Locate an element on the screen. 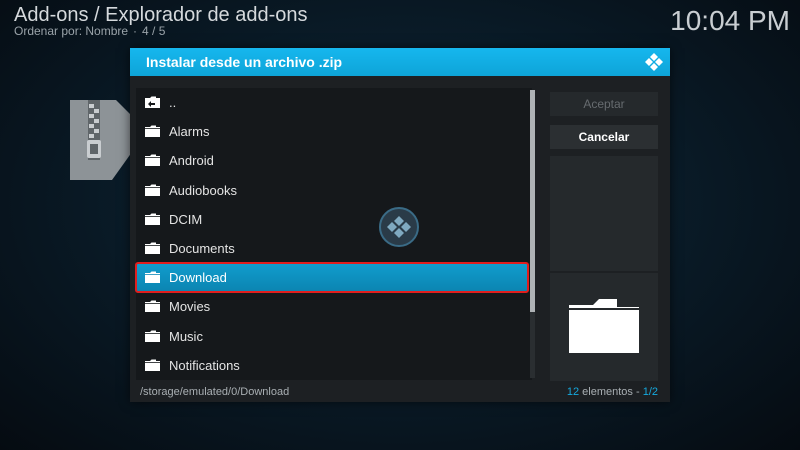 The width and height of the screenshot is (800, 450). current-path: /storage/emulated/0/Download is located at coordinates (215, 392).